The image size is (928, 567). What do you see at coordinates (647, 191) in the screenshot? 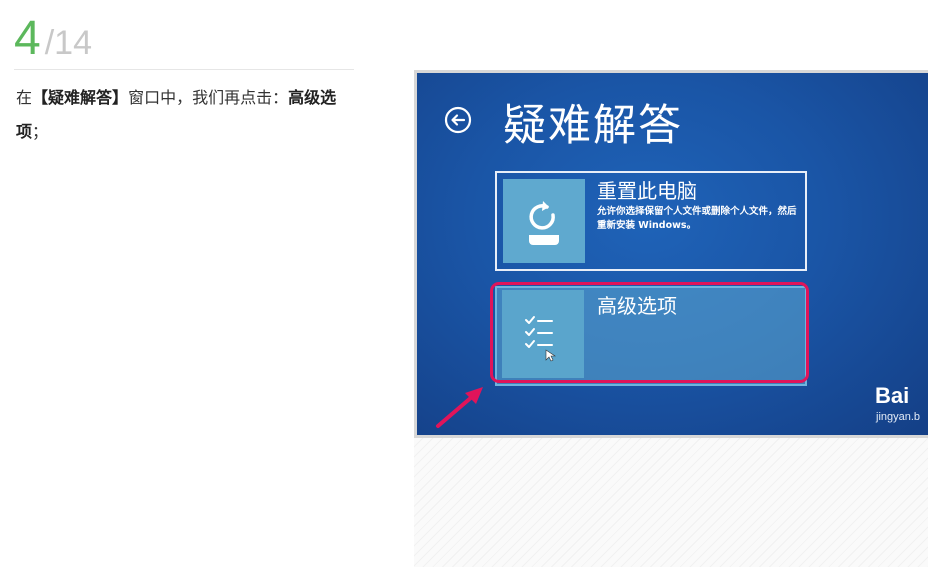
I see `reset-pc-title: 重置此电脑` at bounding box center [647, 191].